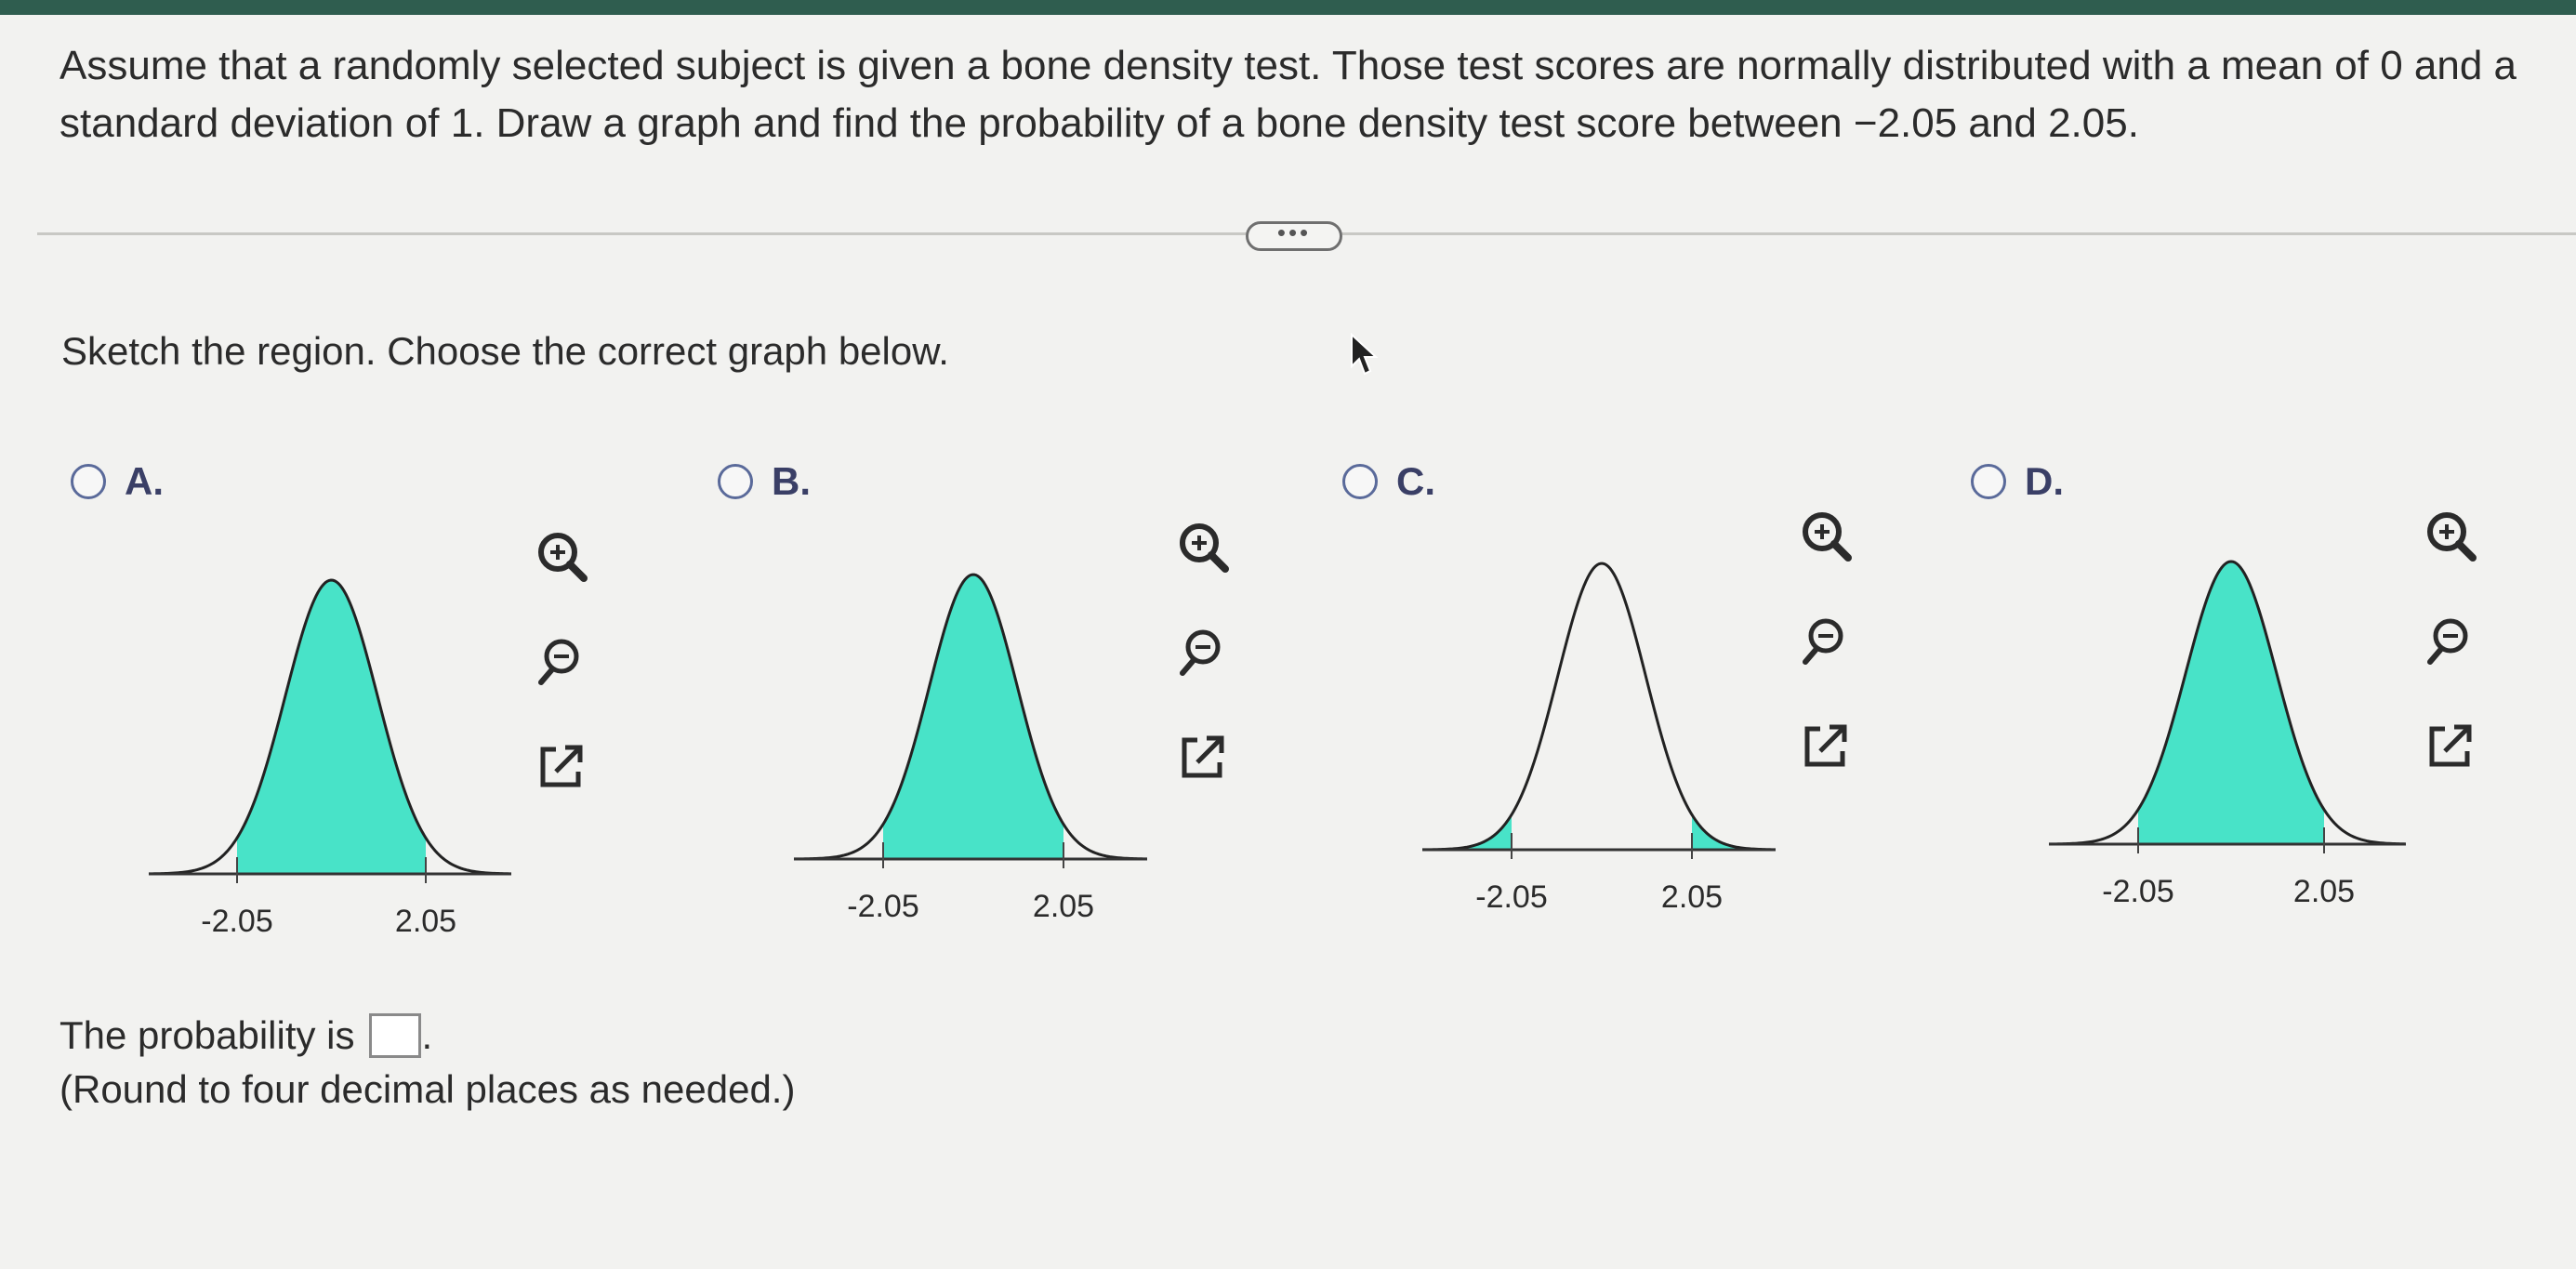  What do you see at coordinates (207, 1035) in the screenshot?
I see `answer-prefix: The probability is` at bounding box center [207, 1035].